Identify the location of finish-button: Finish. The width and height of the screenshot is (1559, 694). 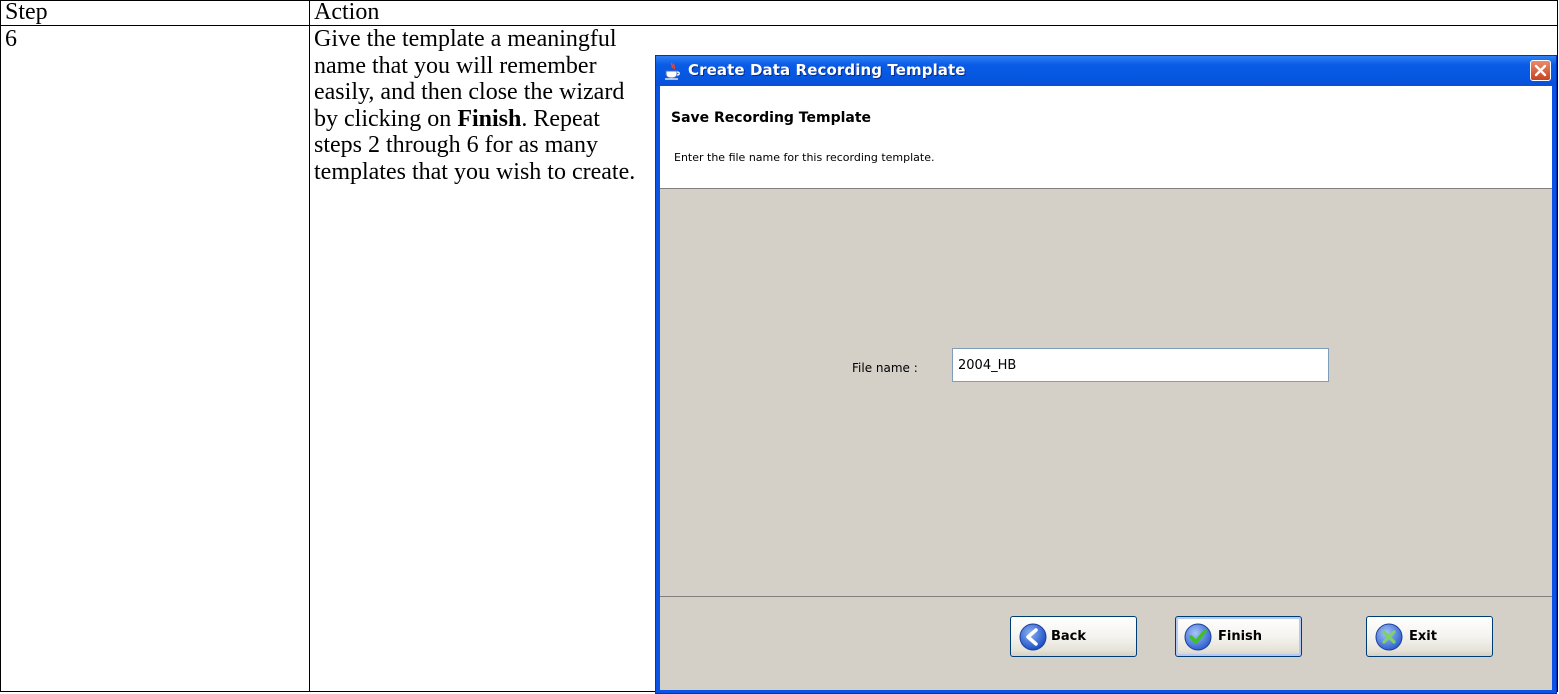
(1238, 636).